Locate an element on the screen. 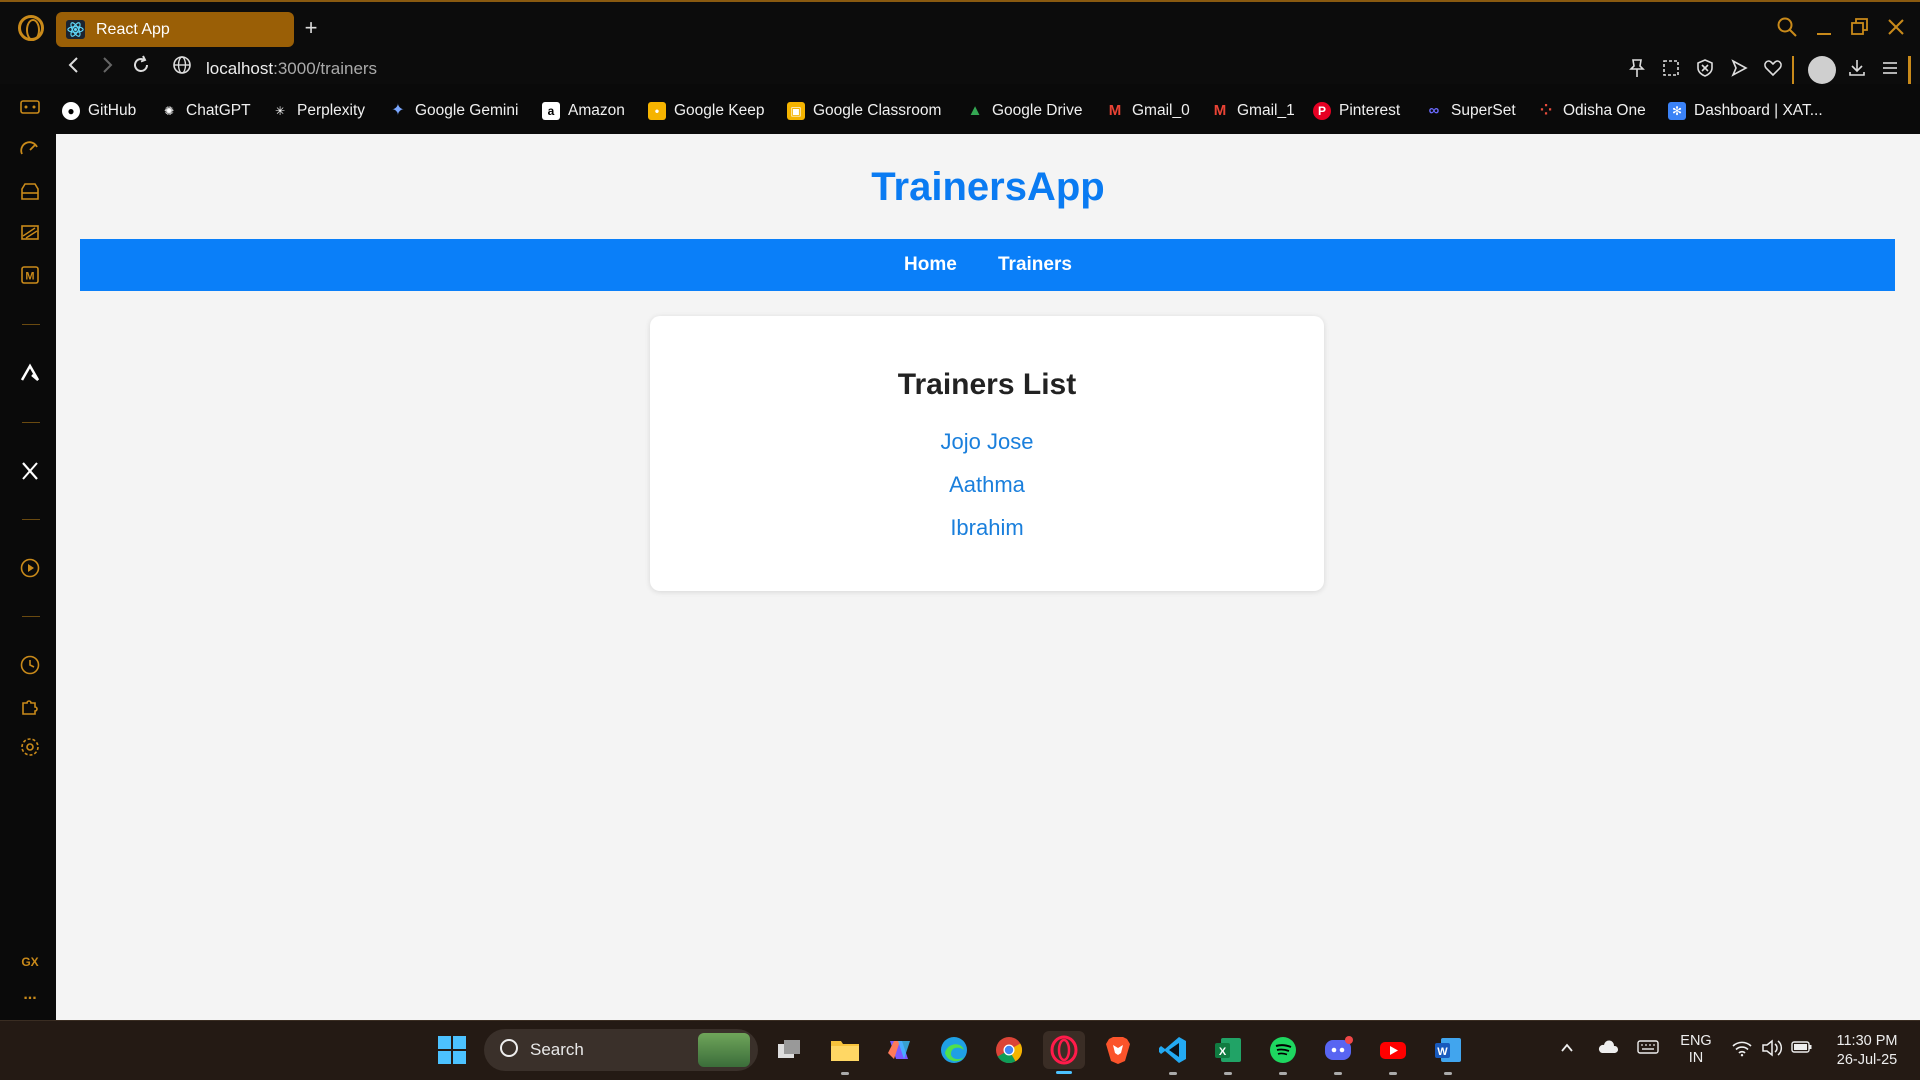  bookmark-odisha-one: ⁘ Odisha One is located at coordinates (1591, 111).